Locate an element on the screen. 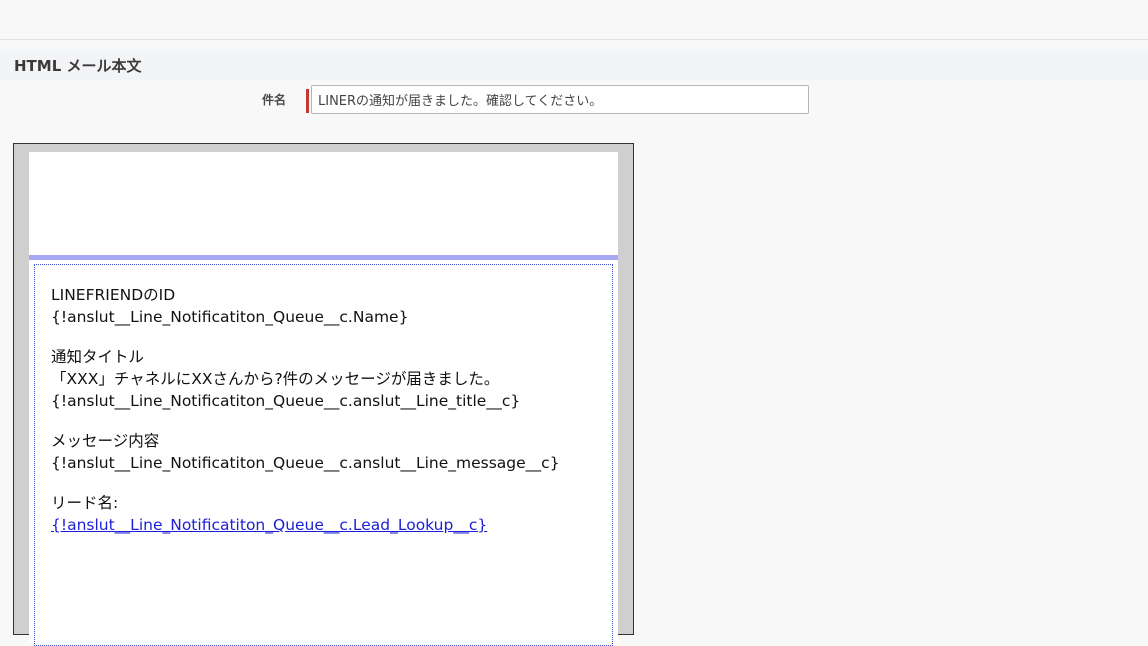  email-header-area is located at coordinates (323, 203).